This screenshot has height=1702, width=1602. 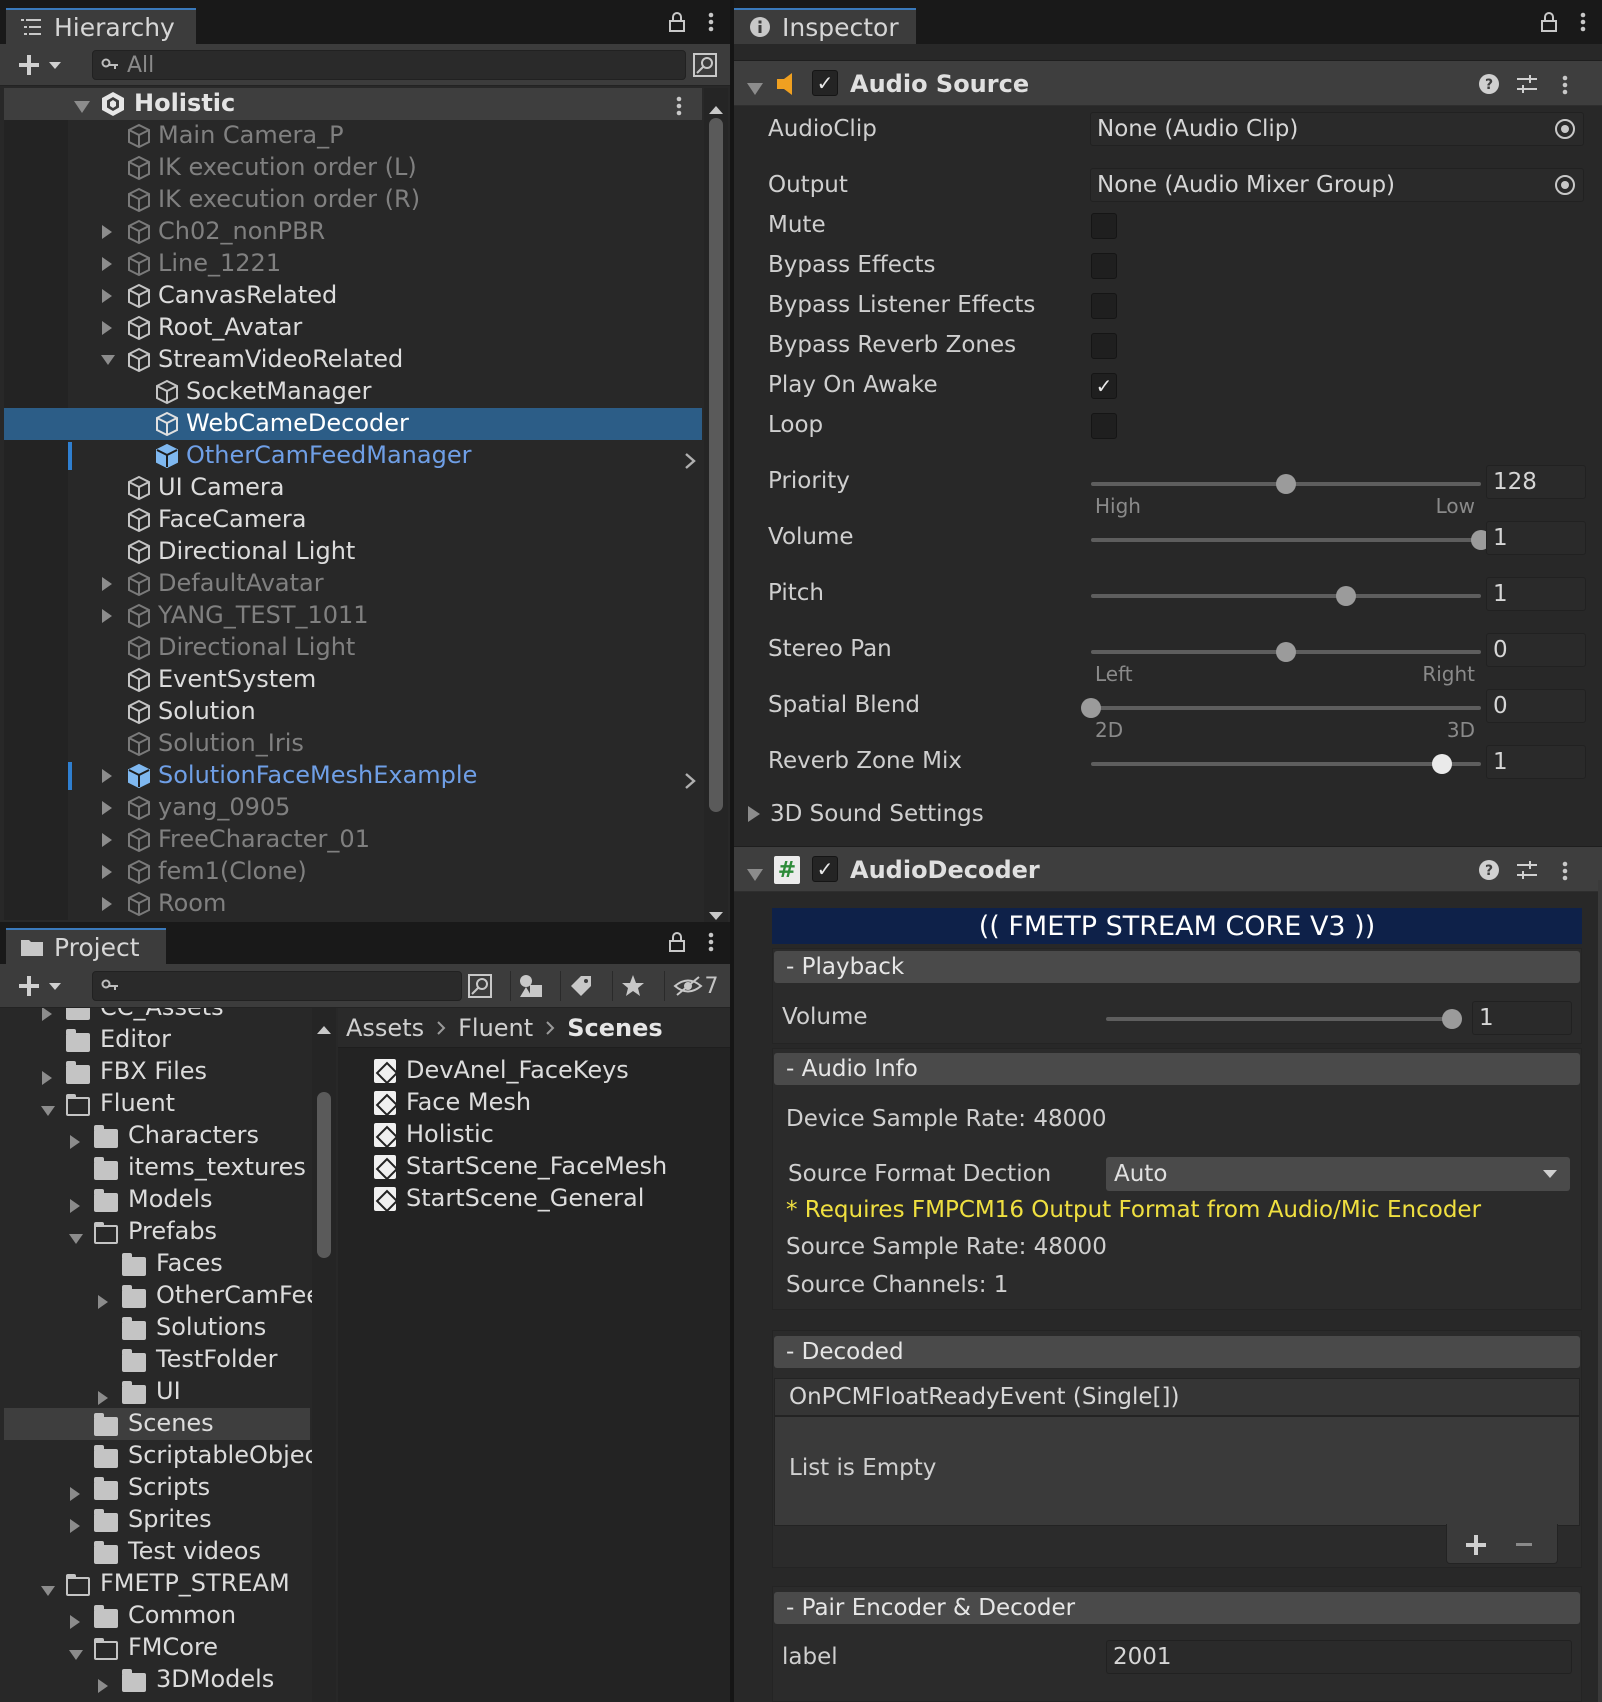 What do you see at coordinates (632, 986) in the screenshot?
I see `favorites-star-icon` at bounding box center [632, 986].